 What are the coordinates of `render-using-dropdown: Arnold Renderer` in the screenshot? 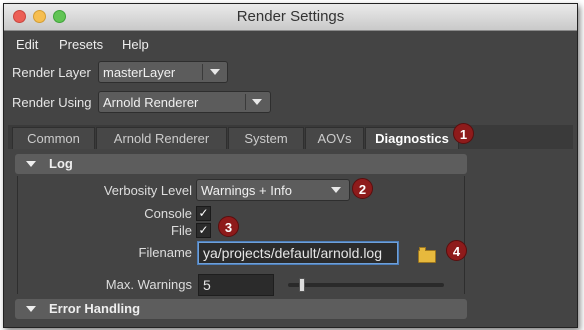 It's located at (184, 102).